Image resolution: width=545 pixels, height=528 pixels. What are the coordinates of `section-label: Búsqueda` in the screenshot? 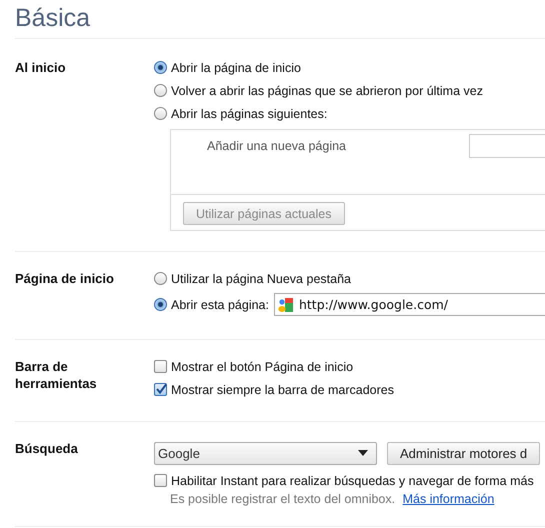 It's located at (47, 448).